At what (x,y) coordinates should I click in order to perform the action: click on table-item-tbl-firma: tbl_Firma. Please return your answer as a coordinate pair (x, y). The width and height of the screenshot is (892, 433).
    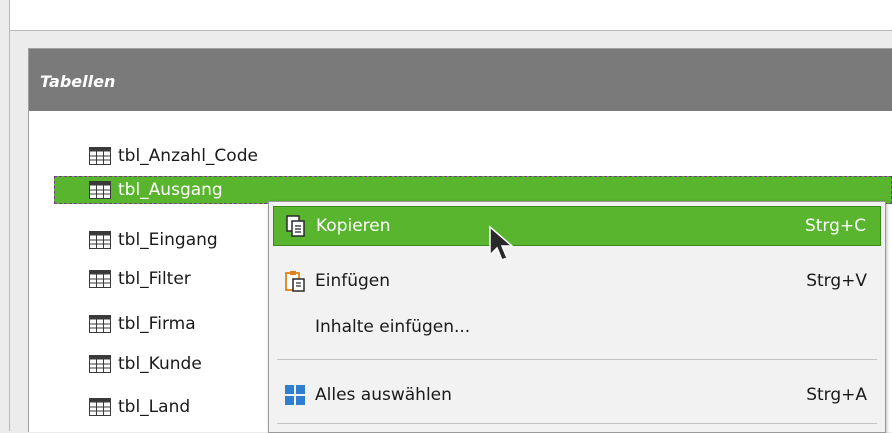
    Looking at the image, I should click on (174, 324).